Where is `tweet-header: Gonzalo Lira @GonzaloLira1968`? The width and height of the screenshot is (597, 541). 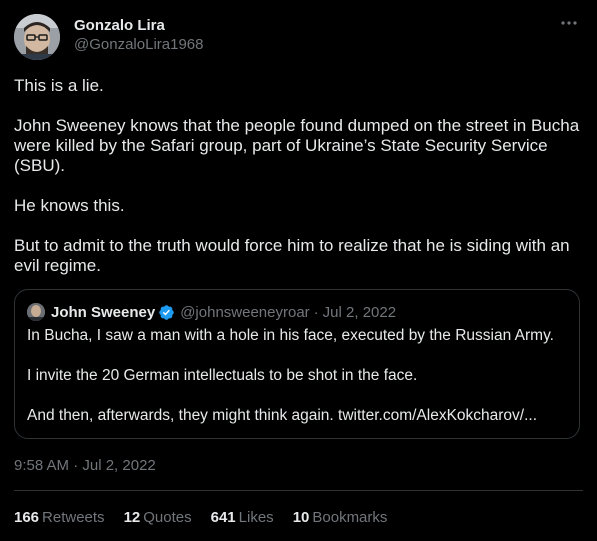
tweet-header: Gonzalo Lira @GonzaloLira1968 is located at coordinates (298, 37).